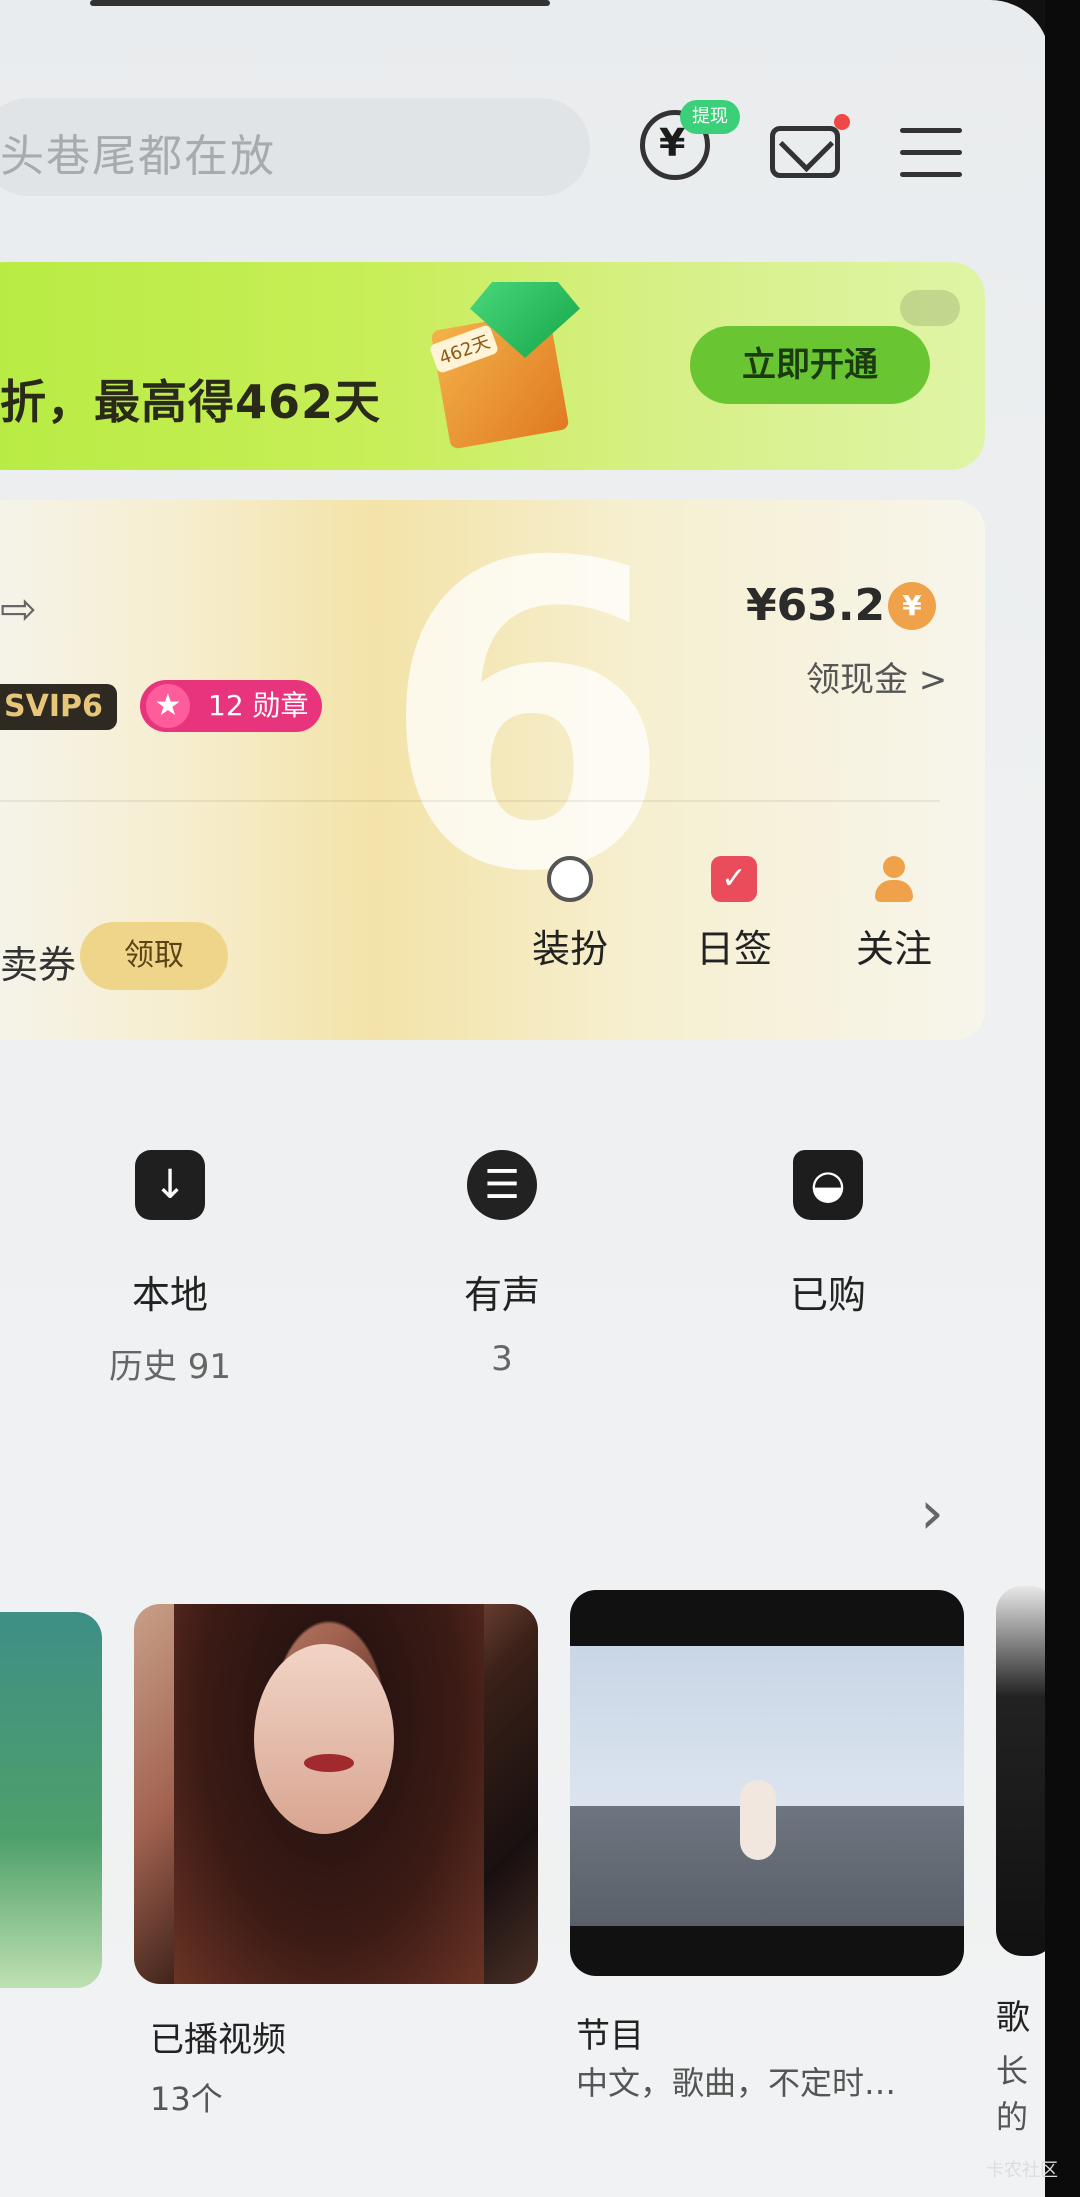 The width and height of the screenshot is (1080, 2197). I want to click on search-input: 头巷尾都在放, so click(295, 147).